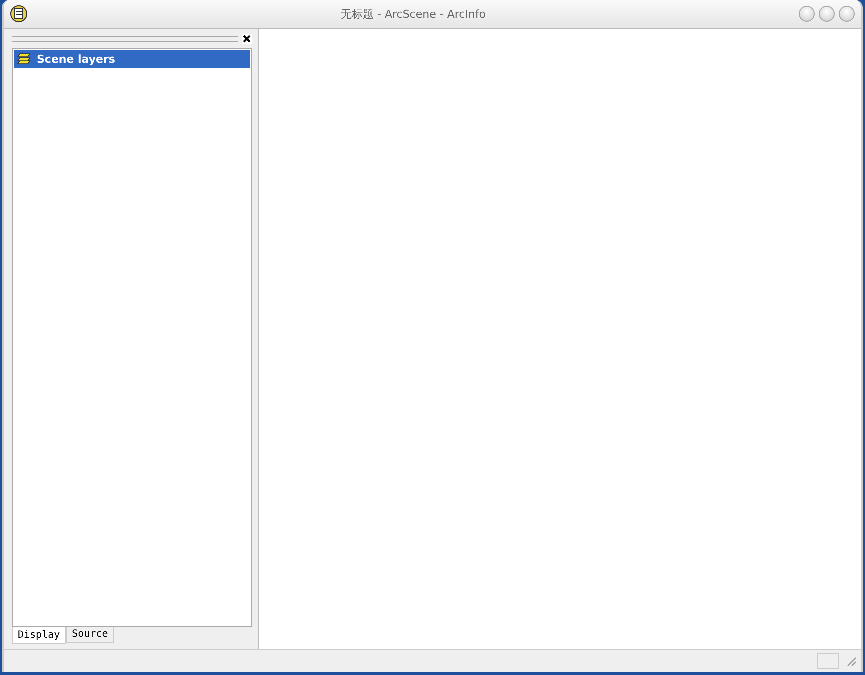 This screenshot has height=675, width=865. Describe the element at coordinates (125, 39) in the screenshot. I see `panel-grip` at that location.